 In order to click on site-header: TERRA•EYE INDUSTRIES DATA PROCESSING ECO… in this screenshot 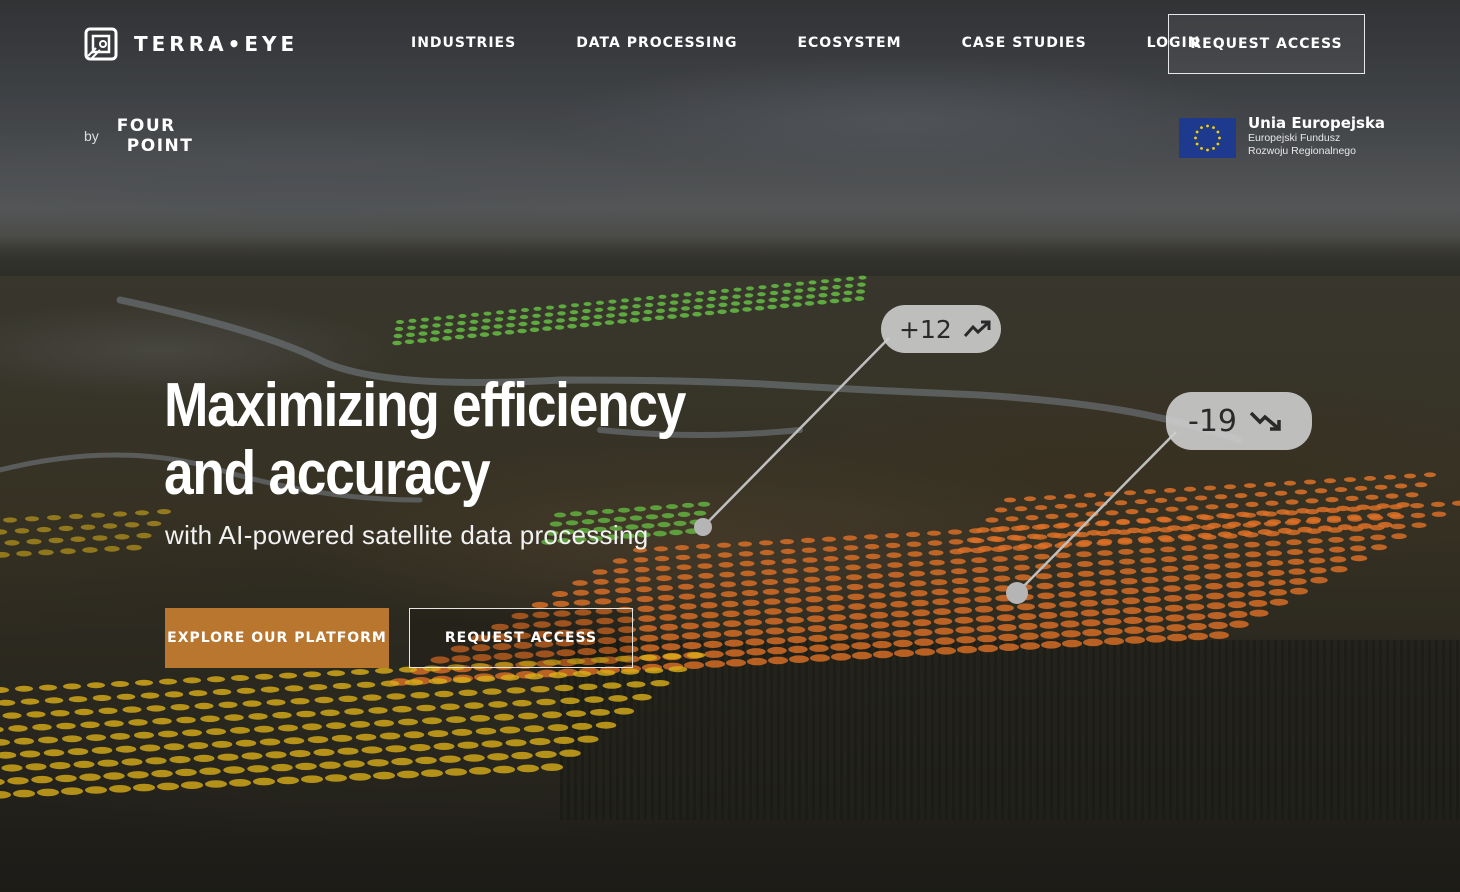, I will do `click(730, 45)`.